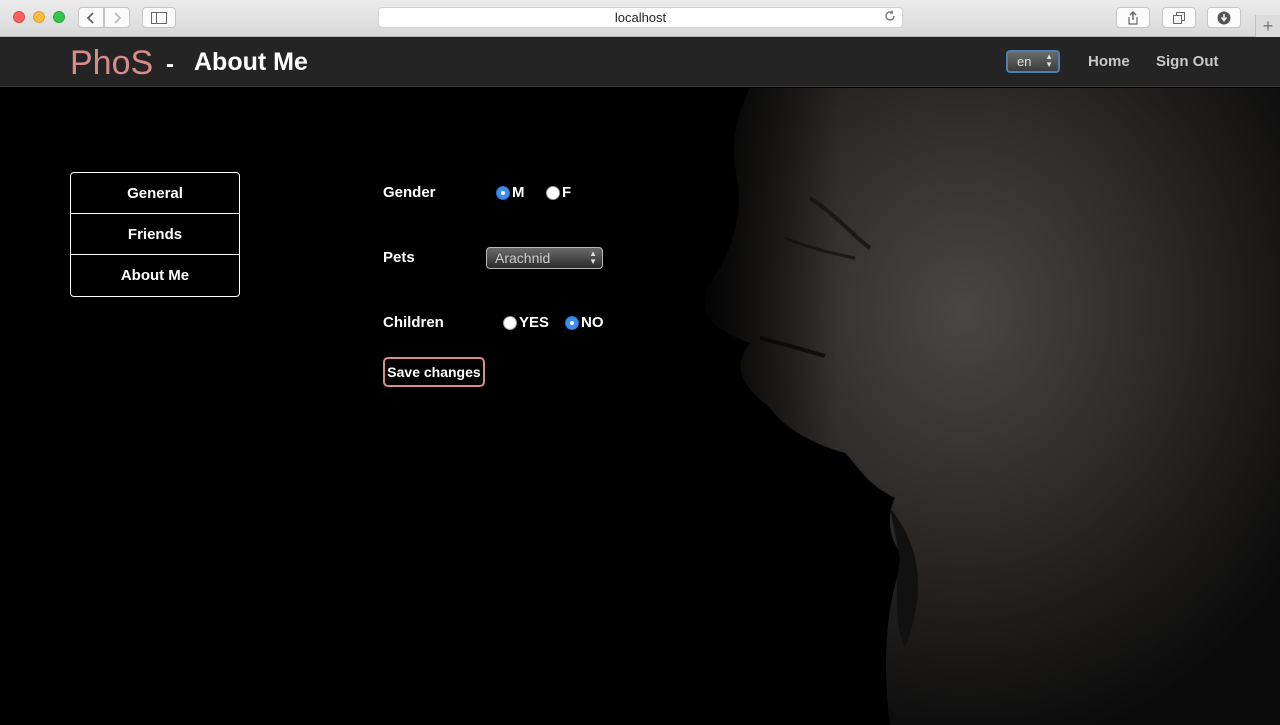 The image size is (1280, 725). I want to click on sidebar-item-friends: Friends, so click(155, 234).